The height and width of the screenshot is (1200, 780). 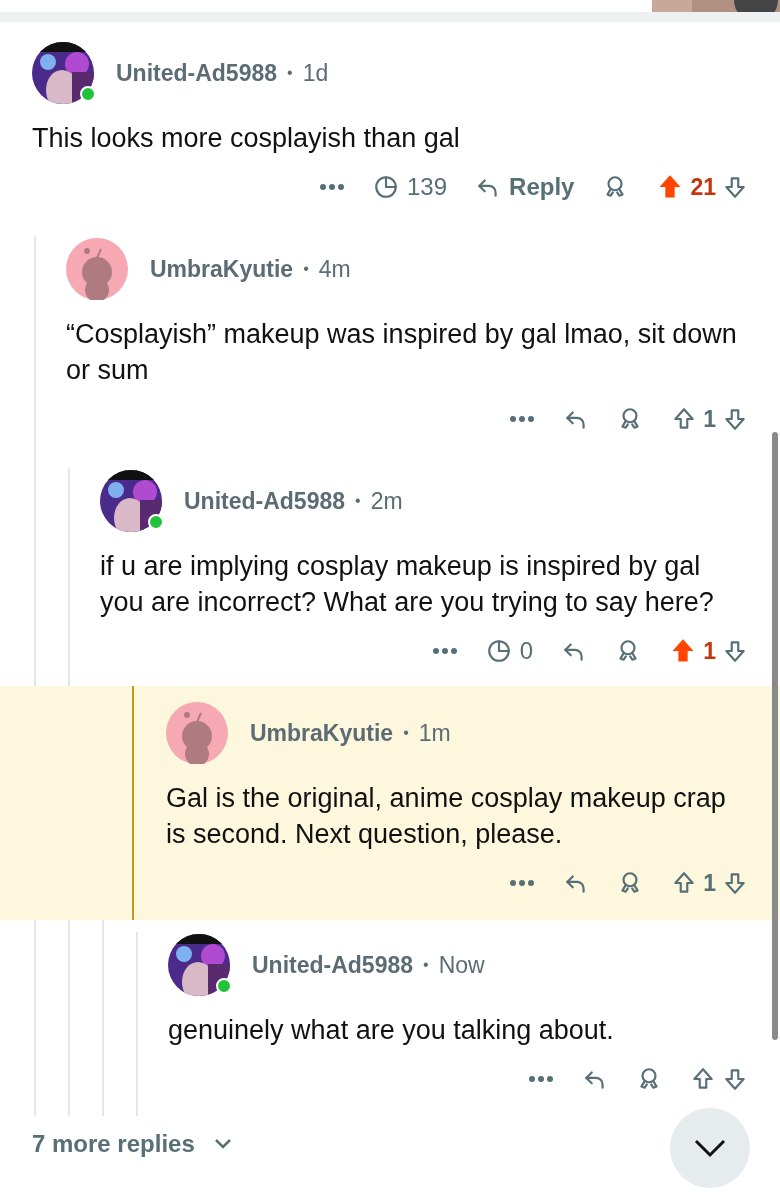 What do you see at coordinates (434, 733) in the screenshot?
I see `timestamp: 1m` at bounding box center [434, 733].